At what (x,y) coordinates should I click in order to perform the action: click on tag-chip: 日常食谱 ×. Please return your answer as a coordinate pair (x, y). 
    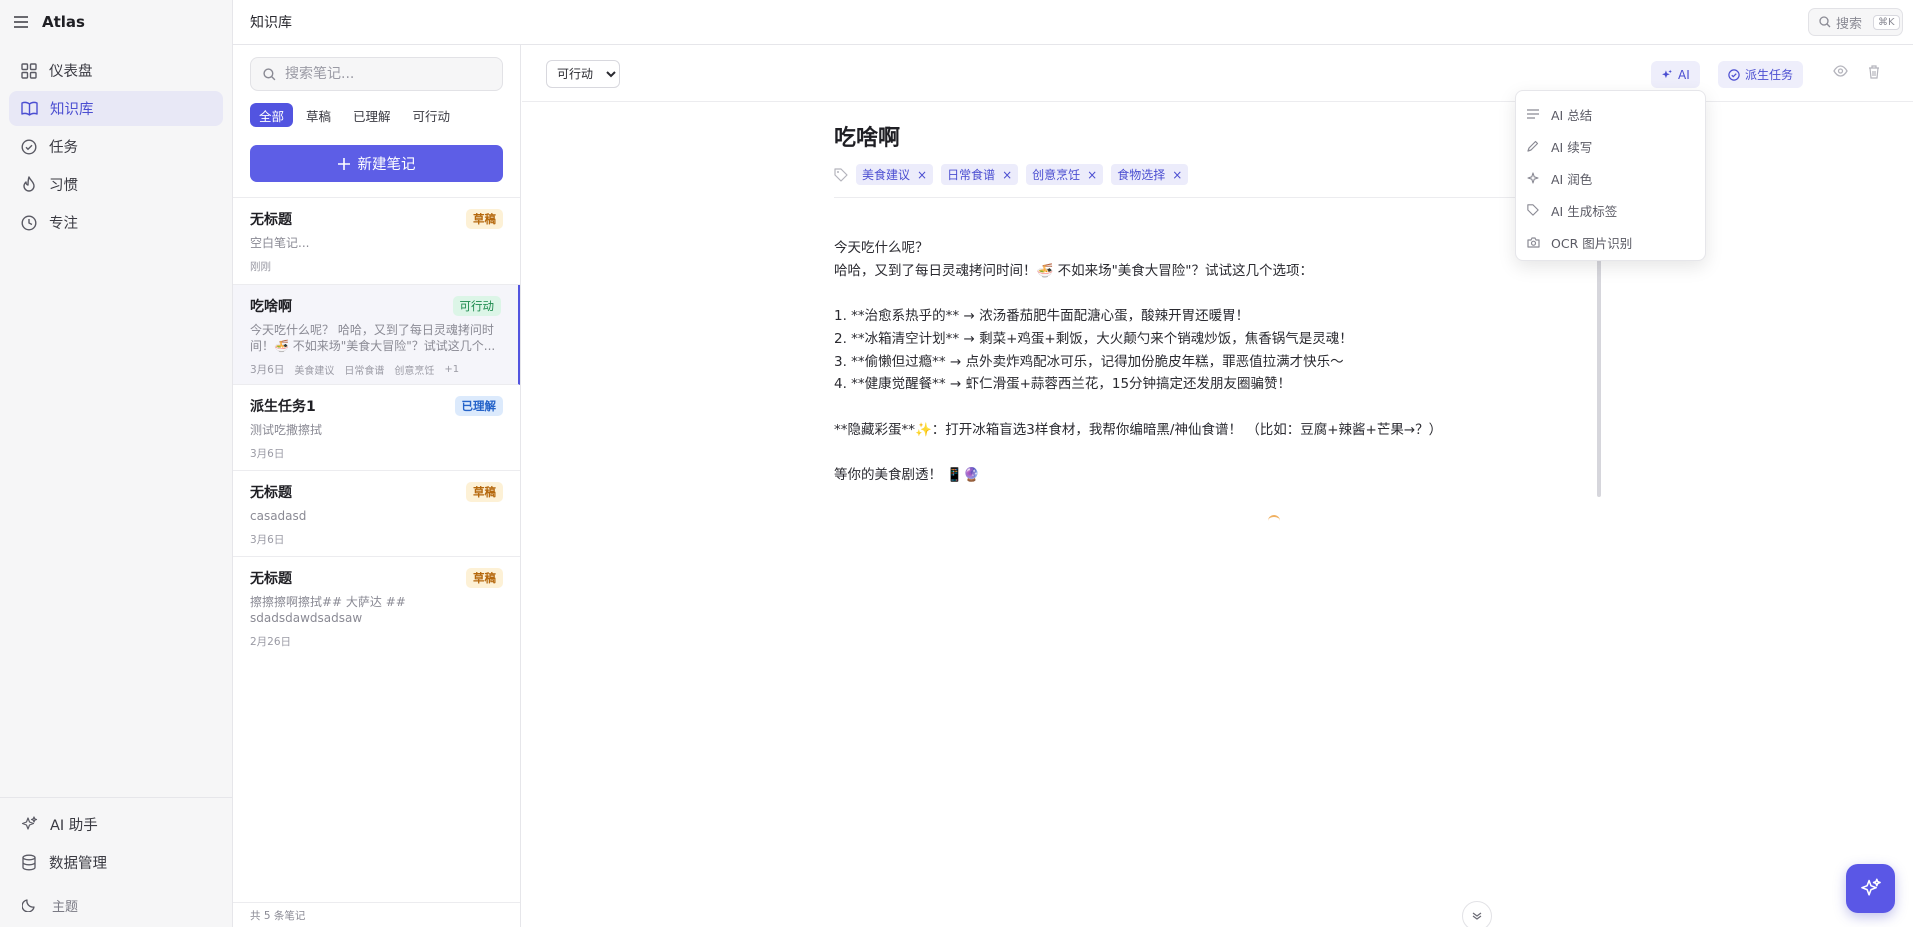
    Looking at the image, I should click on (980, 174).